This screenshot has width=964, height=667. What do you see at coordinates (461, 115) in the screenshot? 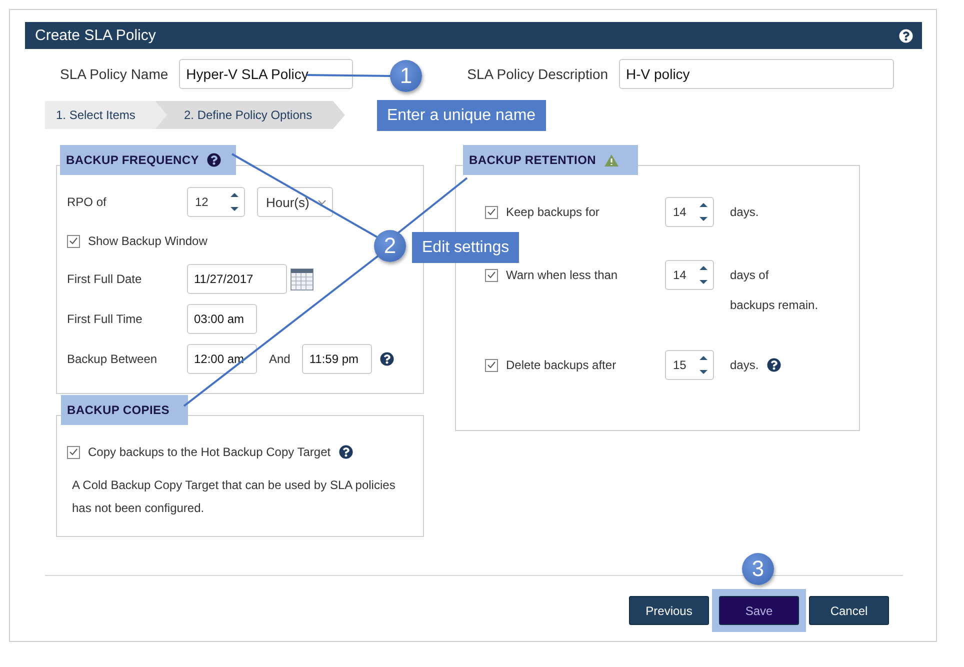
I see `callout-label: Enter a unique name` at bounding box center [461, 115].